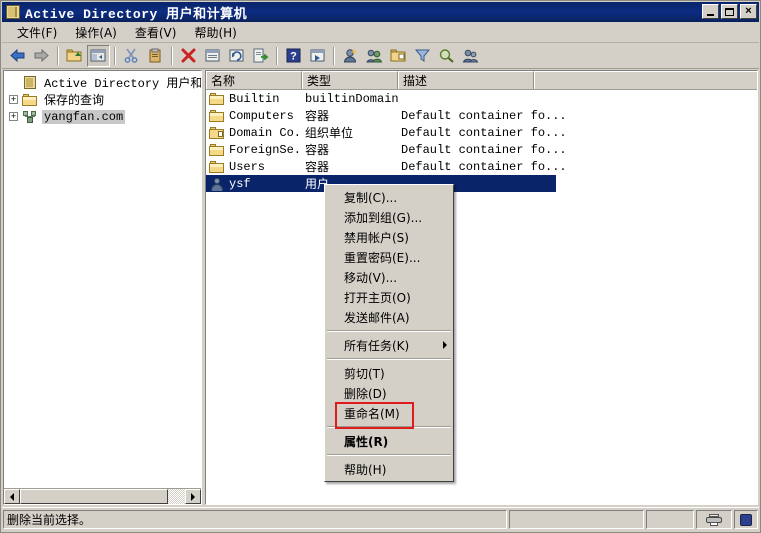 Image resolution: width=761 pixels, height=533 pixels. I want to click on status-message: 删除当前选择。, so click(255, 519).